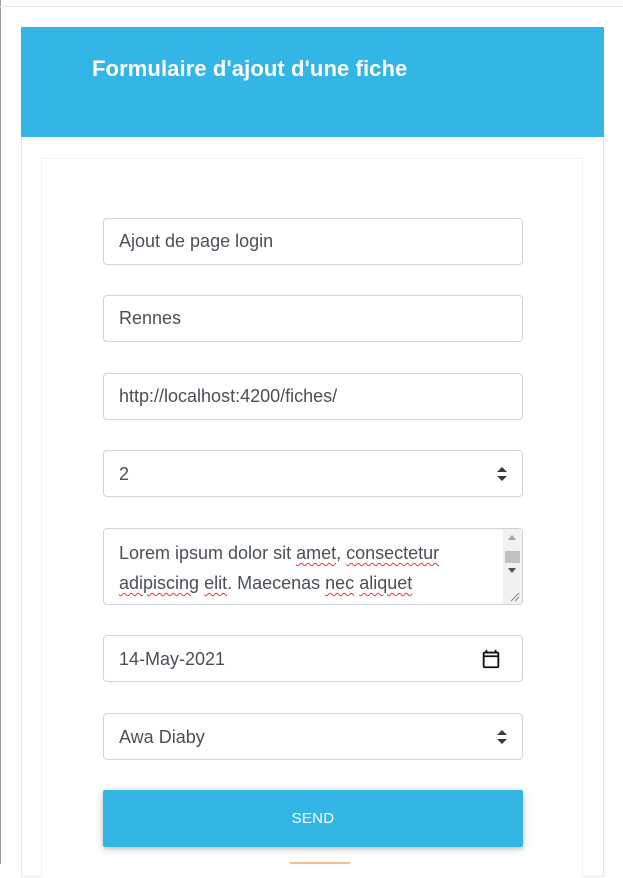  Describe the element at coordinates (172, 659) in the screenshot. I see `date-value: 14-May-2021` at that location.